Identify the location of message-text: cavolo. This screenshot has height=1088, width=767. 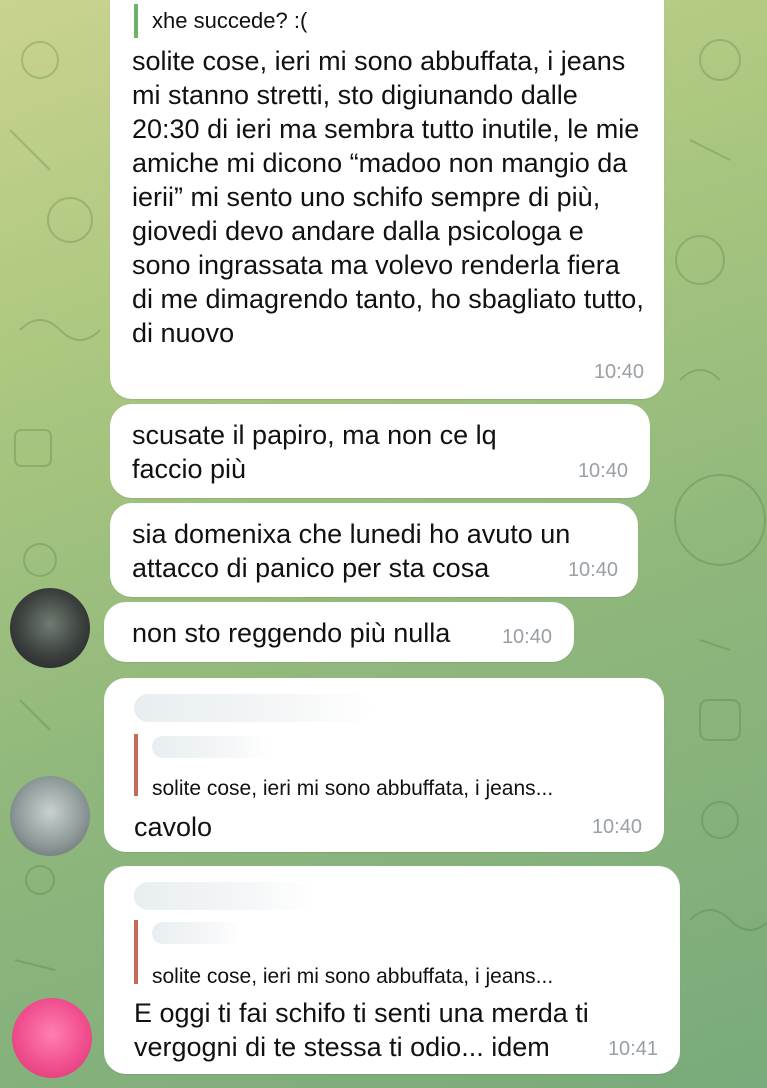
(173, 827).